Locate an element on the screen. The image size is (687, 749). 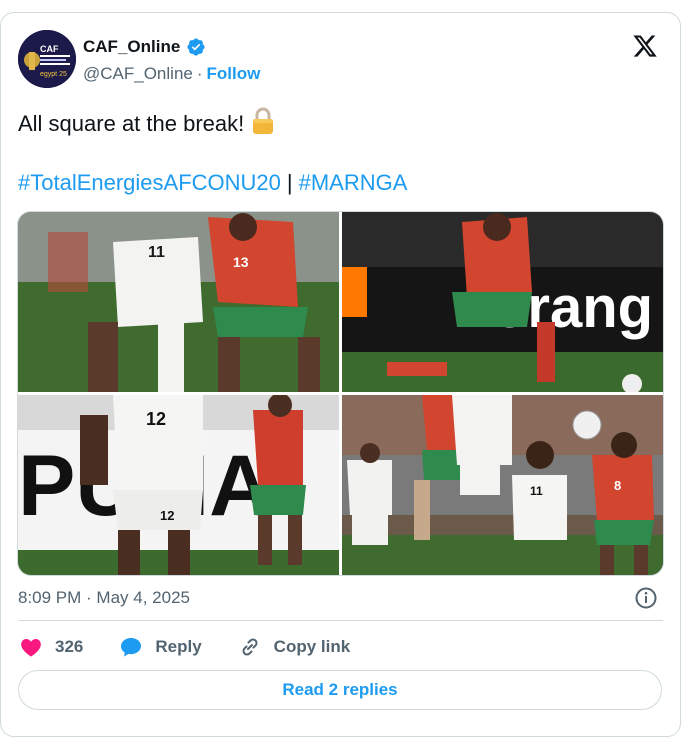
author-handle: @CAF_Online is located at coordinates (138, 74).